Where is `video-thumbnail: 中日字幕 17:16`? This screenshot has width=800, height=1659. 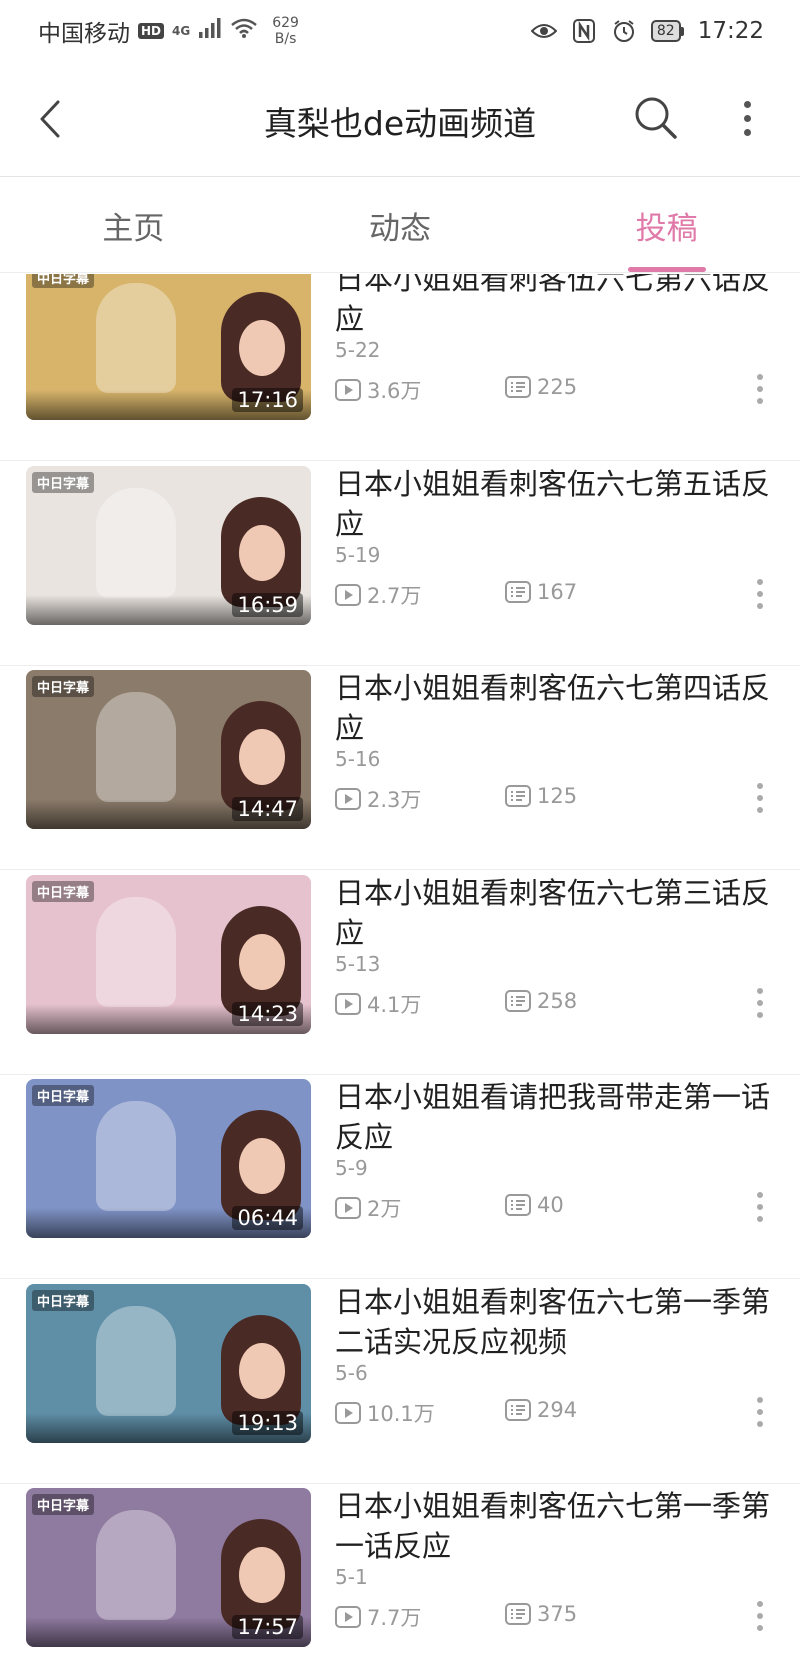 video-thumbnail: 中日字幕 17:16 is located at coordinates (168, 347).